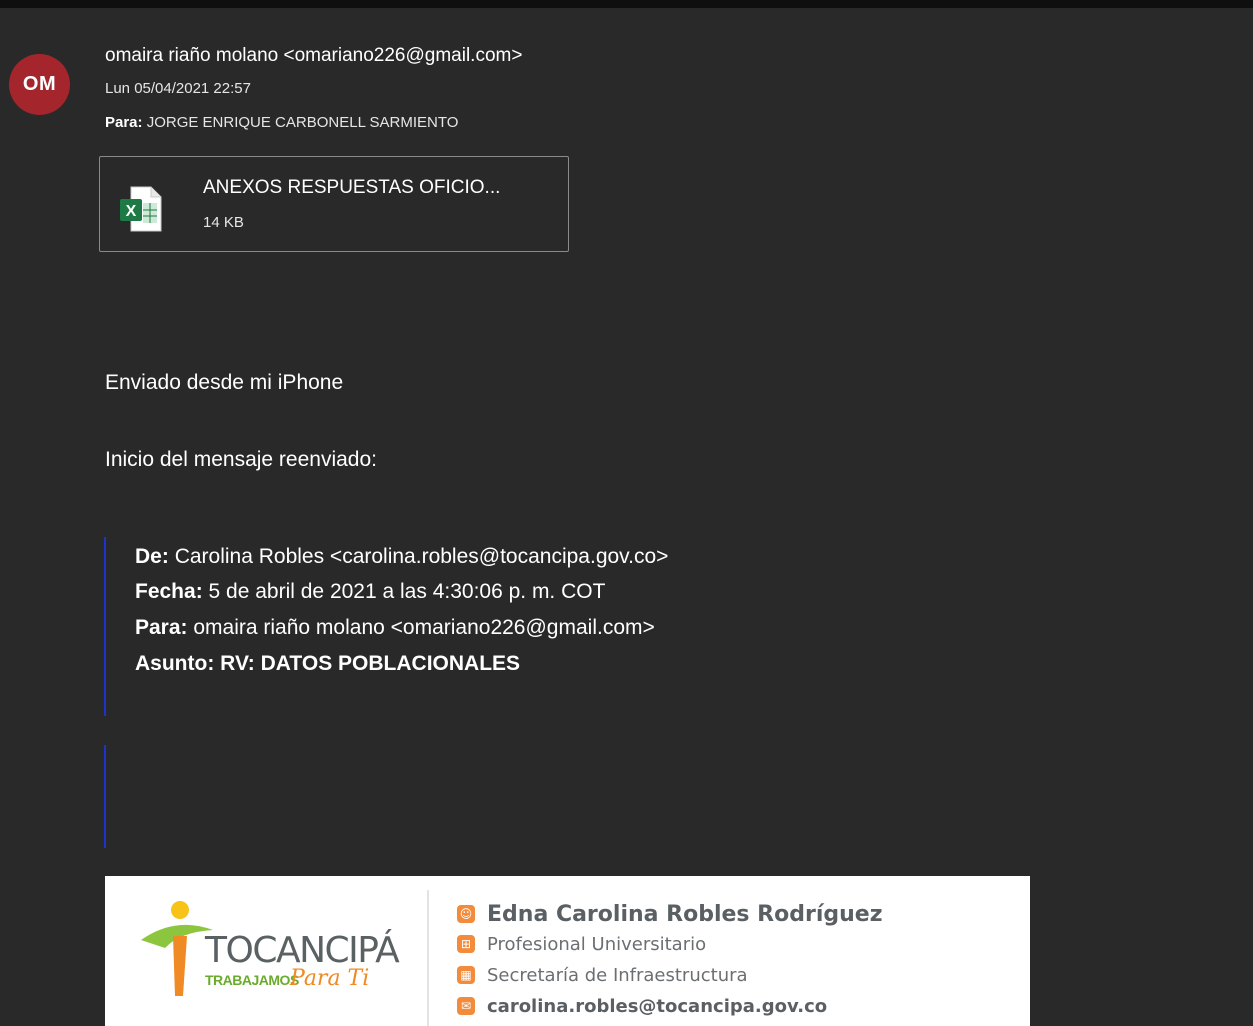 The height and width of the screenshot is (1026, 1253). I want to click on tocancipa-logo: TOCANCIPÁ TRABAJAMOS Para Ti, so click(267, 951).